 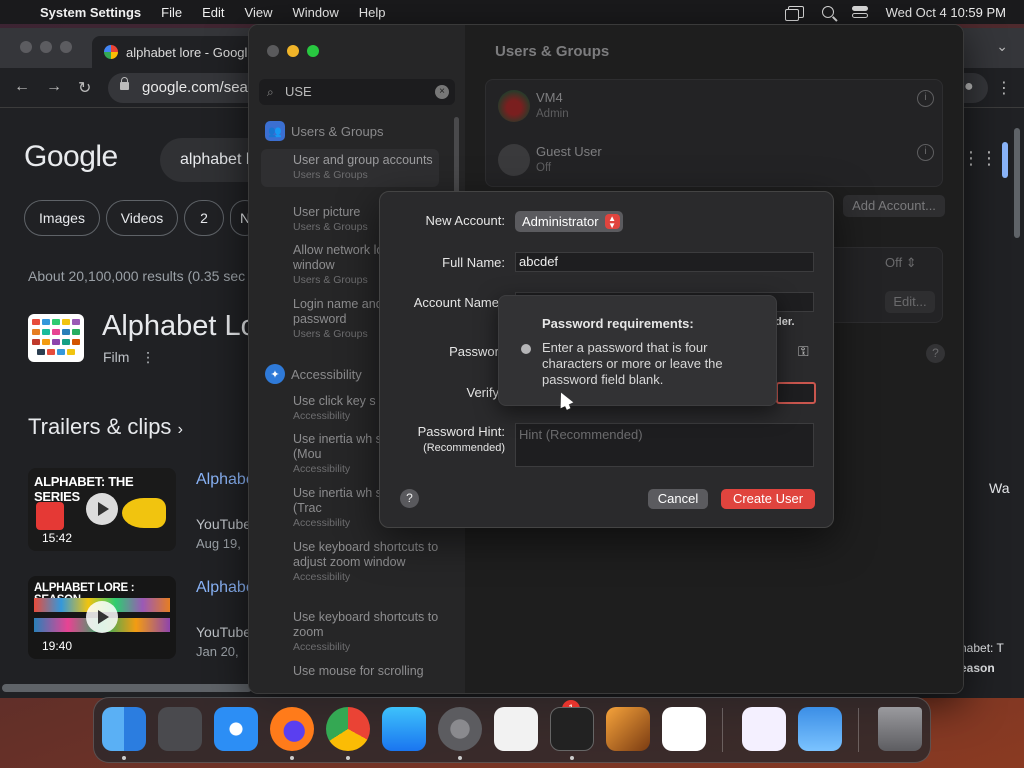 What do you see at coordinates (273, 51) in the screenshot?
I see `close-button` at bounding box center [273, 51].